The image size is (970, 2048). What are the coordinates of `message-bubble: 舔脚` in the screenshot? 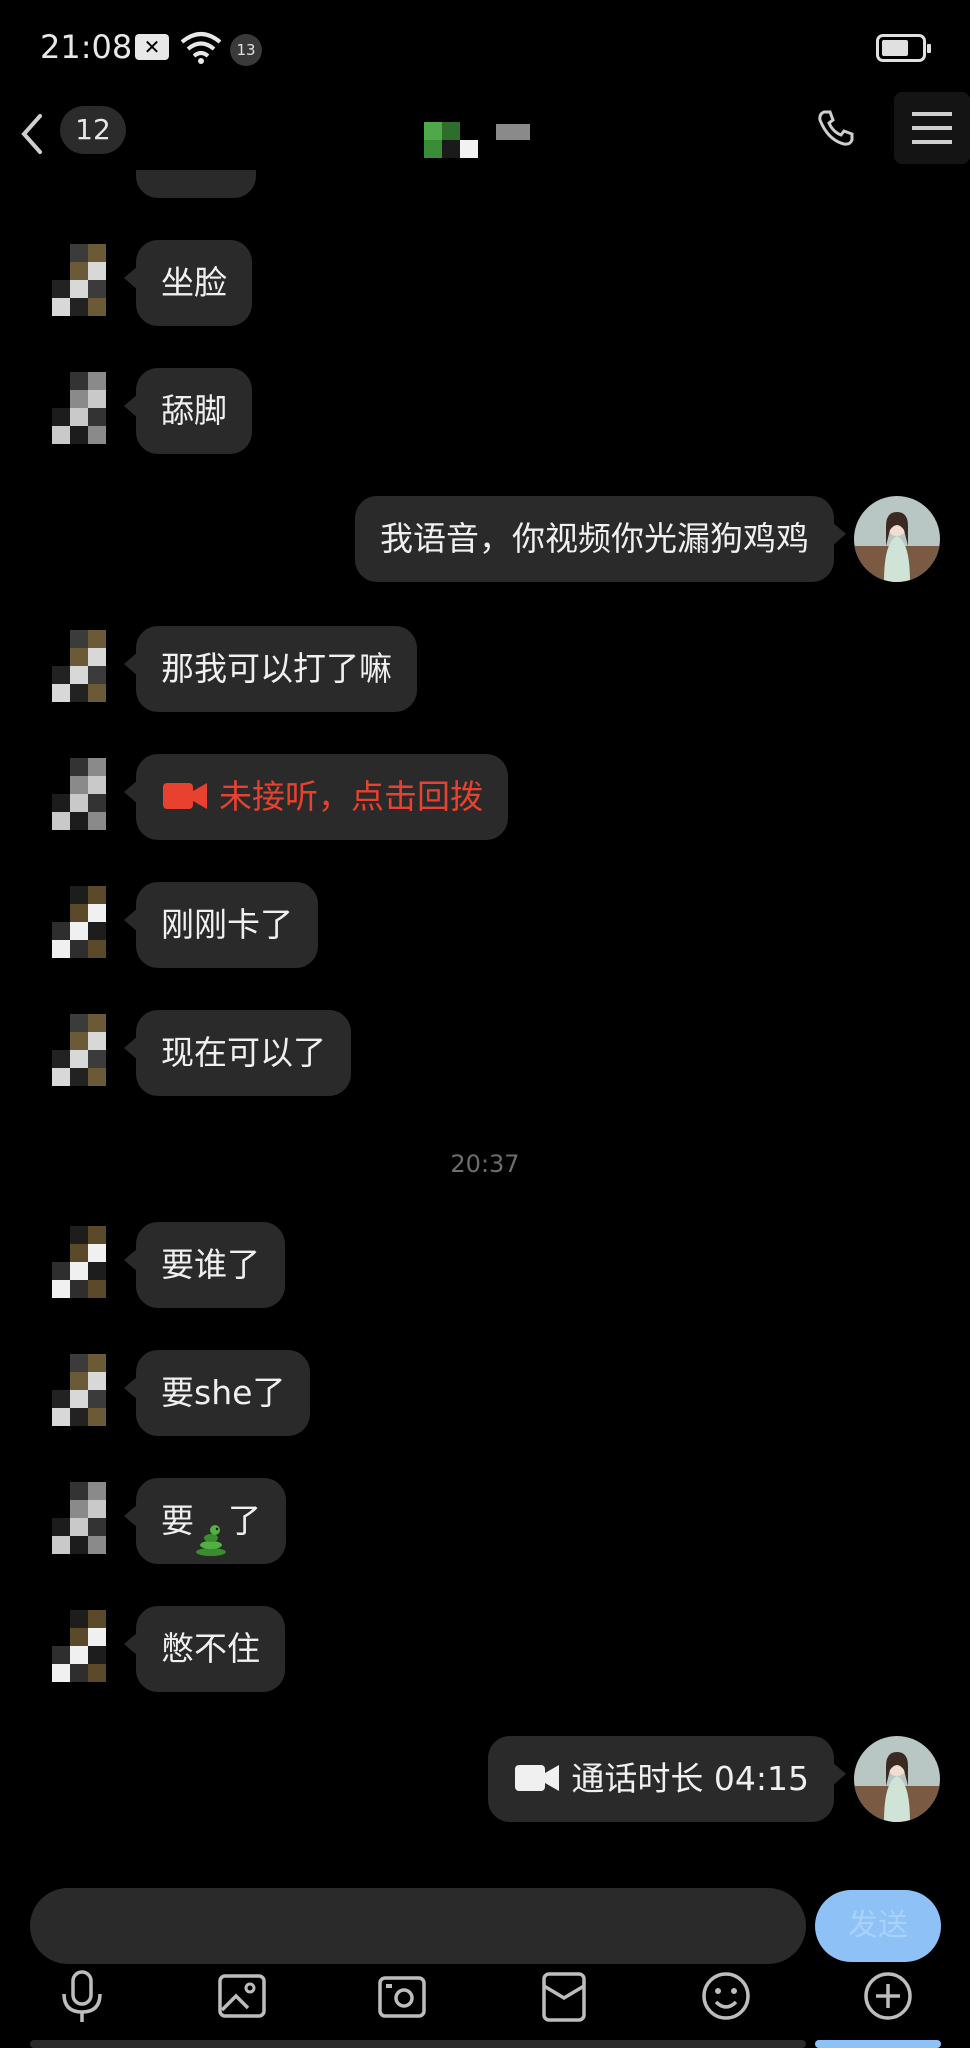 It's located at (188, 411).